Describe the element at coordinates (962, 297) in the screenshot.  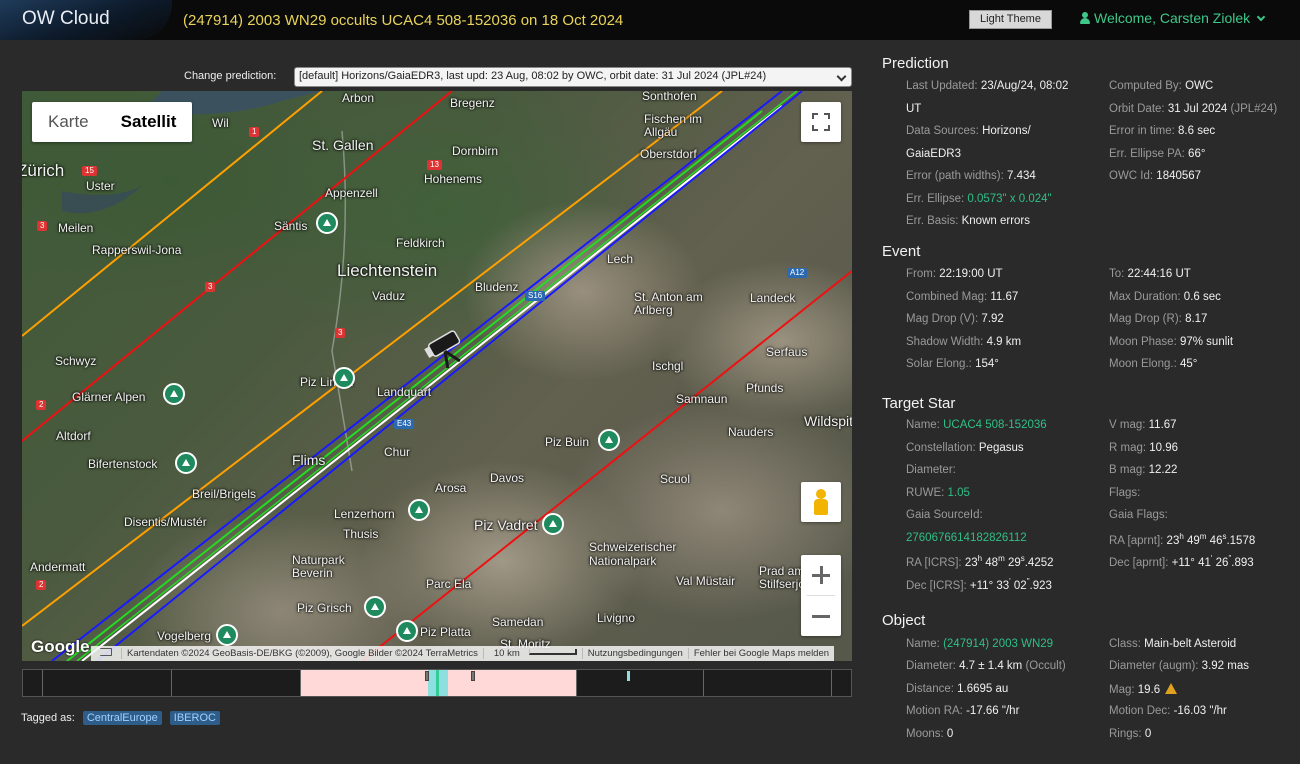
I see `combined-mag: Combined Mag: 11.67` at that location.